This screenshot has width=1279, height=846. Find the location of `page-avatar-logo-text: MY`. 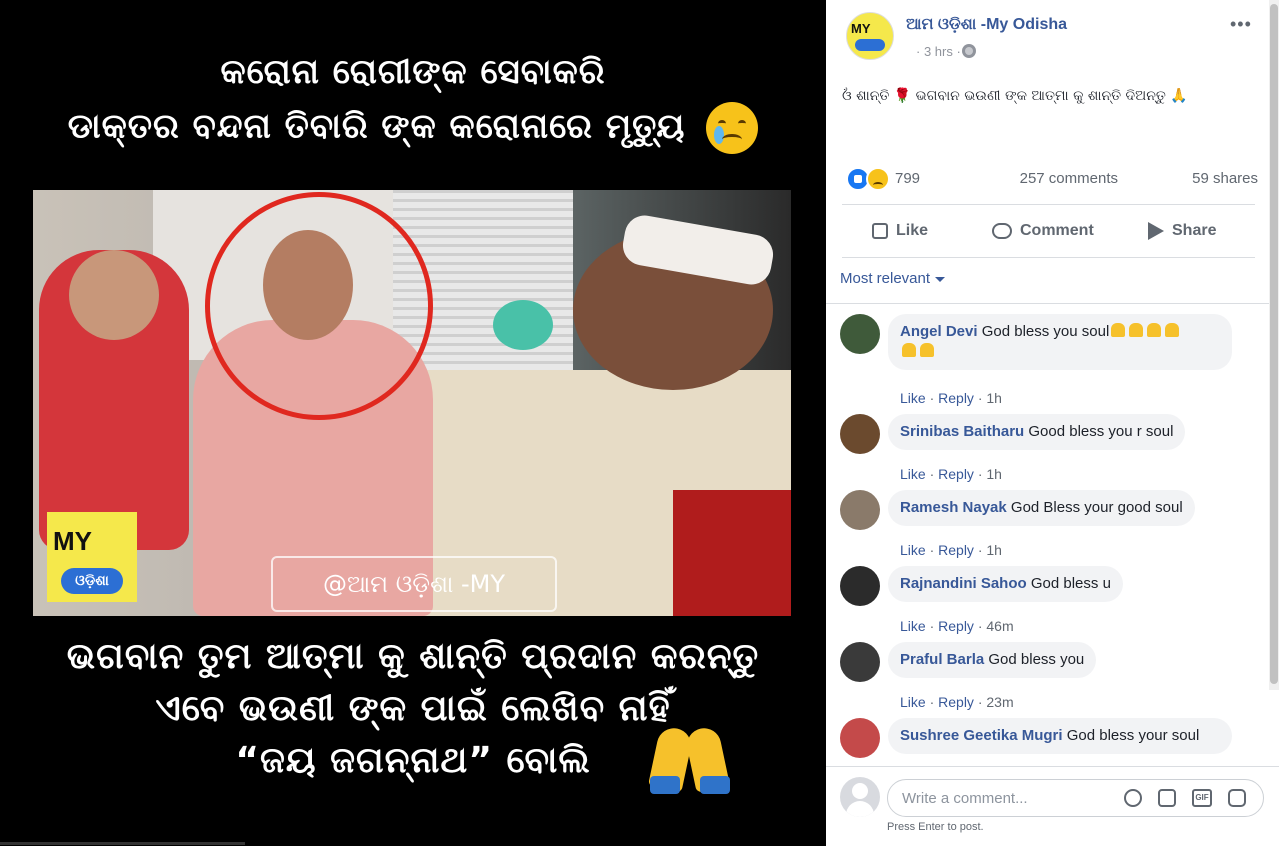

page-avatar-logo-text: MY is located at coordinates (861, 28).